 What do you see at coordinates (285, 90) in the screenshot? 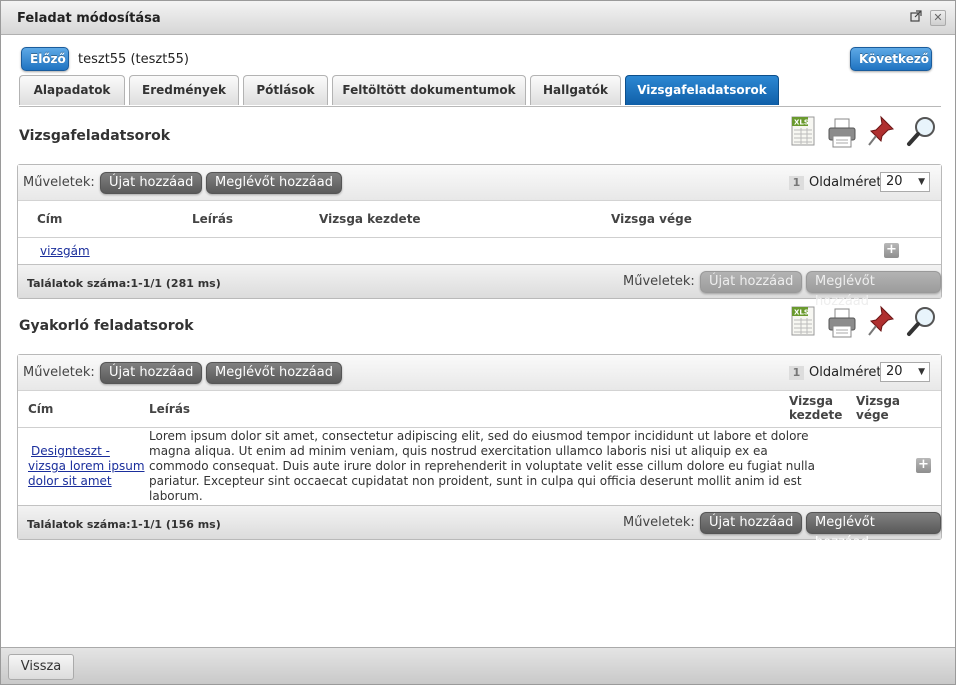
I see `tab-potlasok: Pótlások` at bounding box center [285, 90].